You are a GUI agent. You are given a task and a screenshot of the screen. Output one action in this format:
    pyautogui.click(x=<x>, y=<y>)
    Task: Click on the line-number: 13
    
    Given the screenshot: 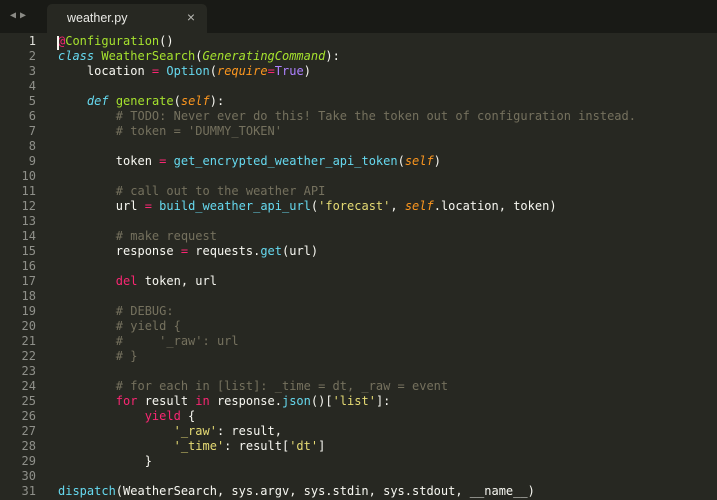 What is the action you would take?
    pyautogui.click(x=28, y=221)
    